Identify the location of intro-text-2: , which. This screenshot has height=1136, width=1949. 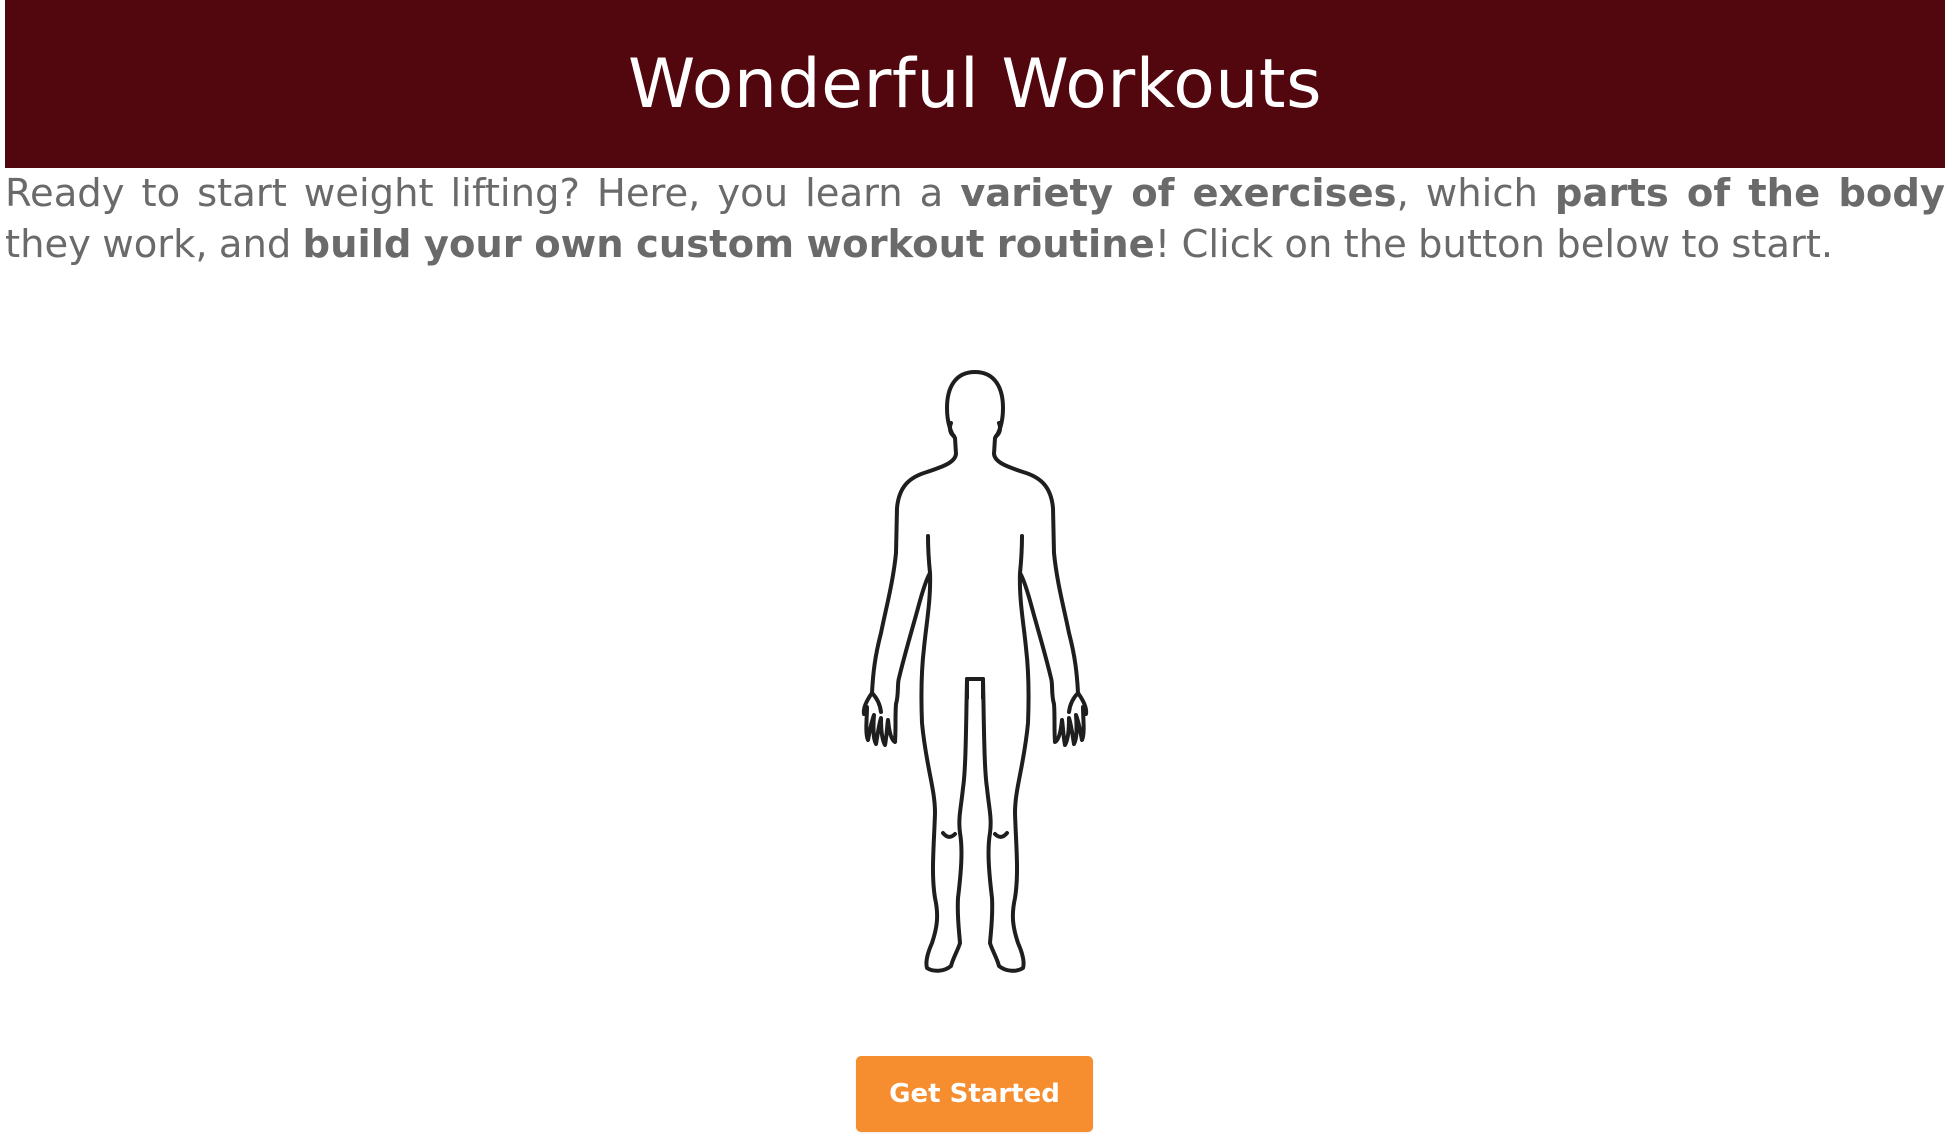
(1475, 193).